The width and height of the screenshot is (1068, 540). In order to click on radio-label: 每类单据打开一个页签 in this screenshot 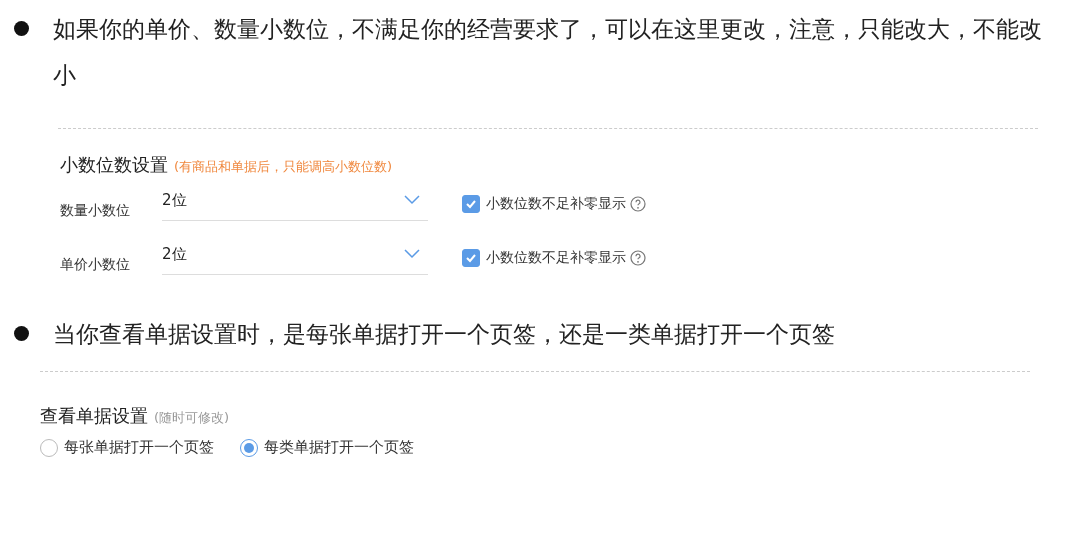, I will do `click(339, 447)`.